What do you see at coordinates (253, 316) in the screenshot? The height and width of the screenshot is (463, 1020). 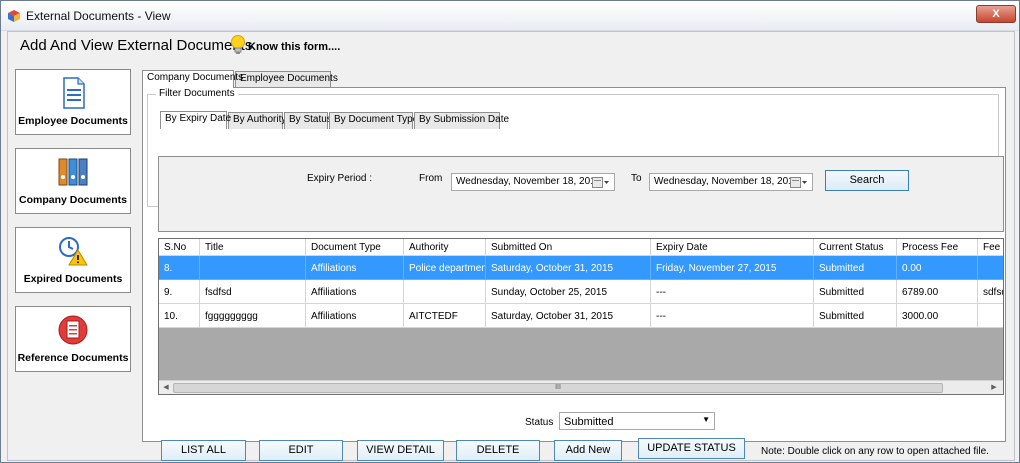 I see `cell-title: fggggggggg` at bounding box center [253, 316].